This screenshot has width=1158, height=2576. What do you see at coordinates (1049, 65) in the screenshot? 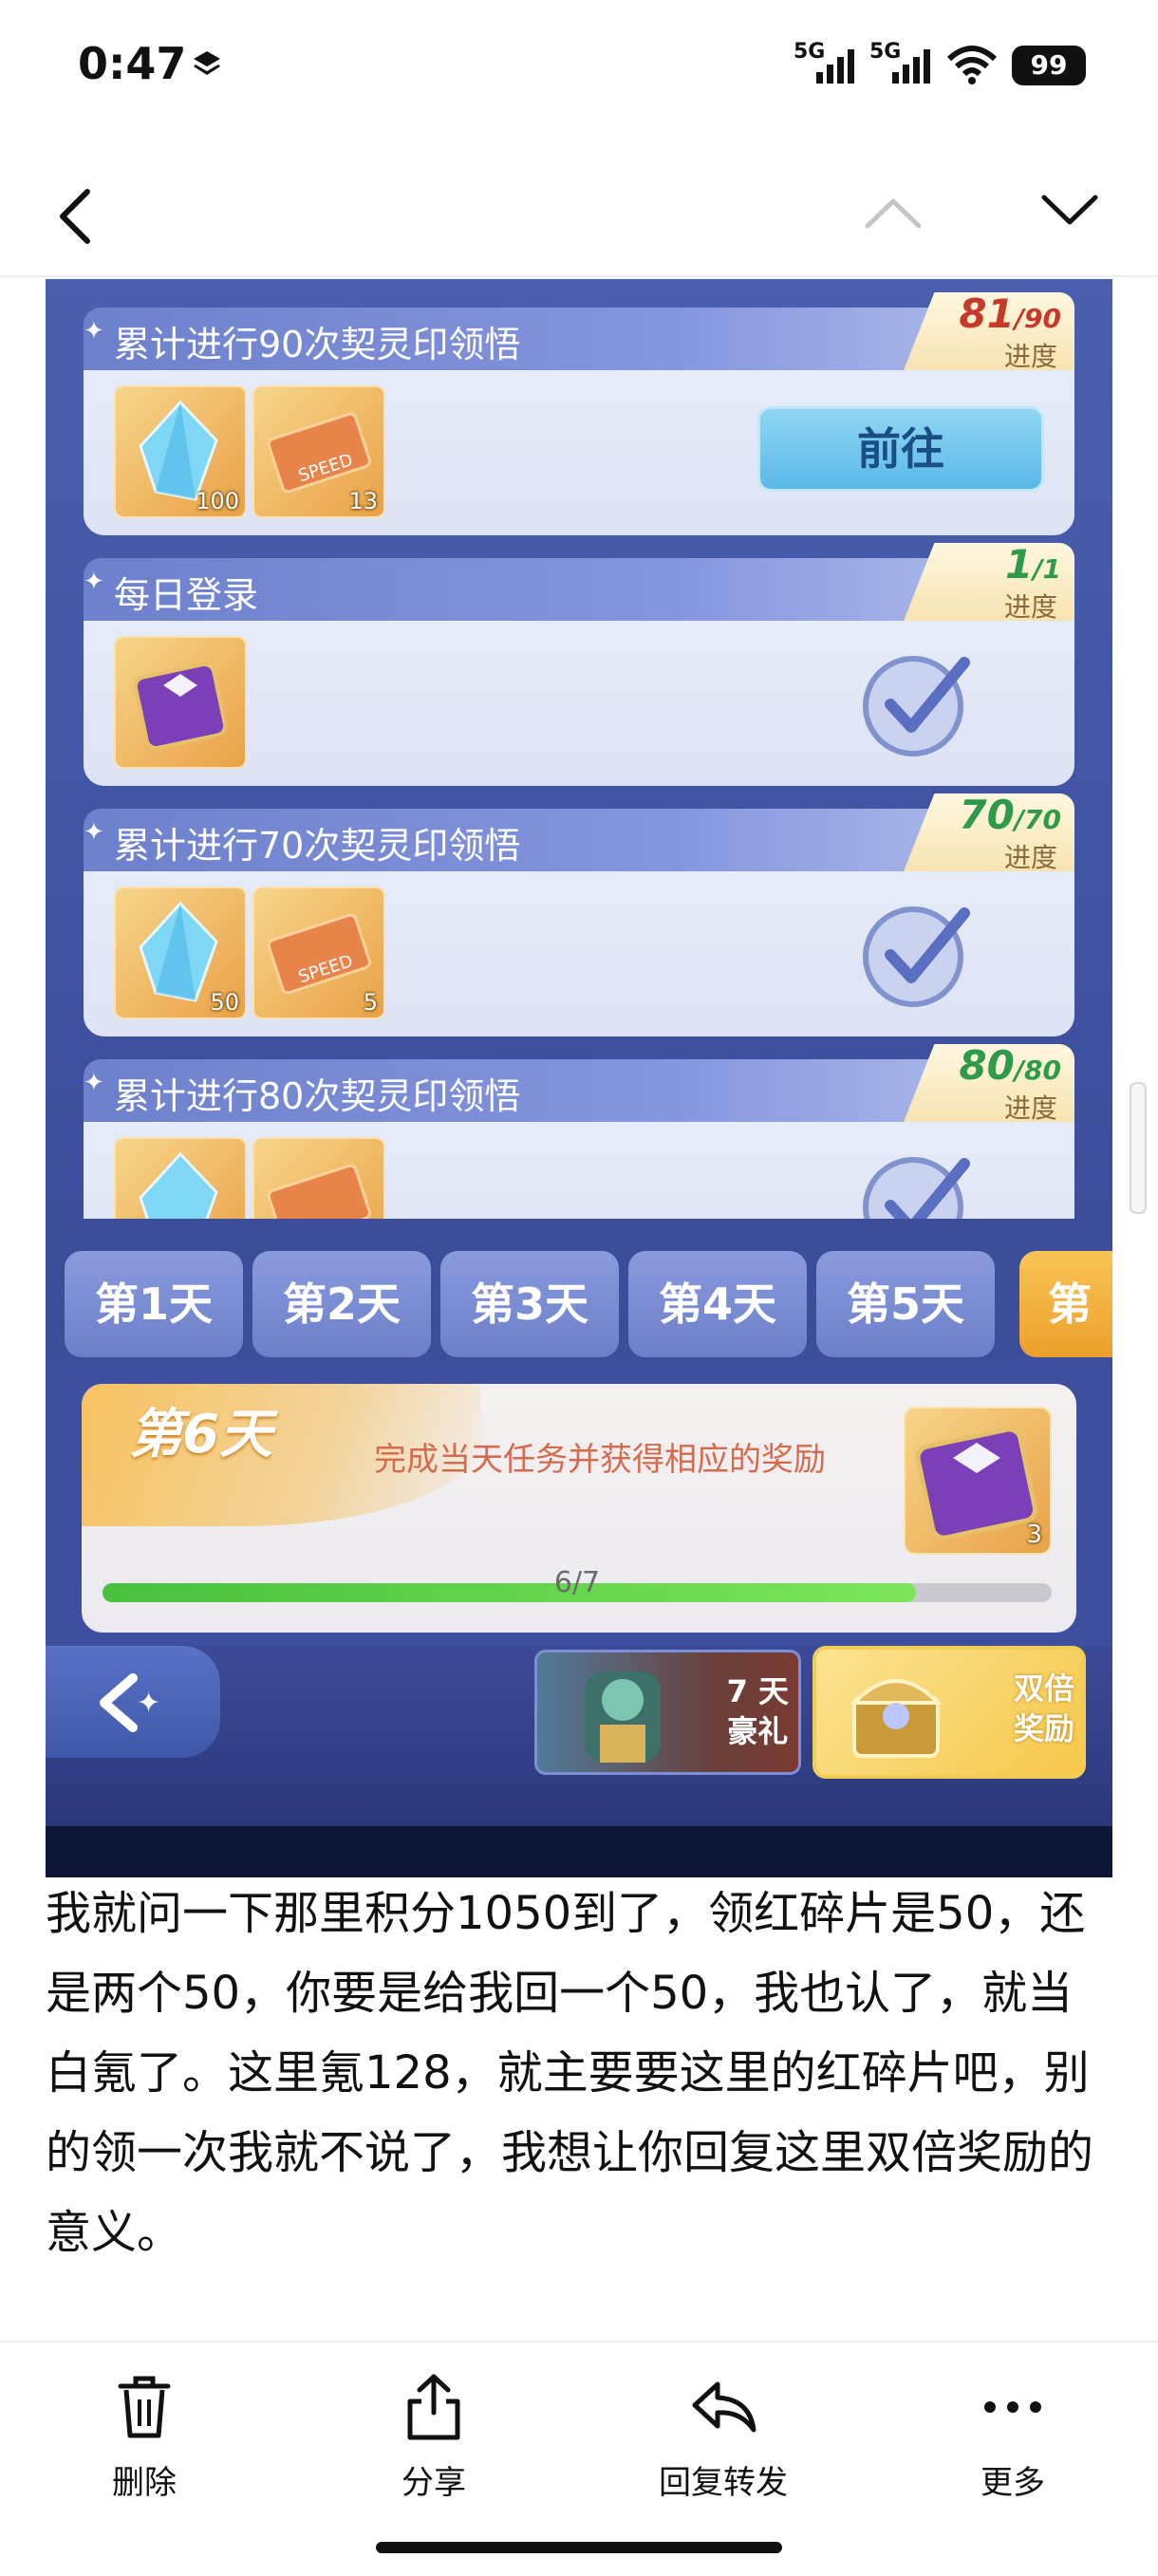
I see `battery-indicator: 99` at bounding box center [1049, 65].